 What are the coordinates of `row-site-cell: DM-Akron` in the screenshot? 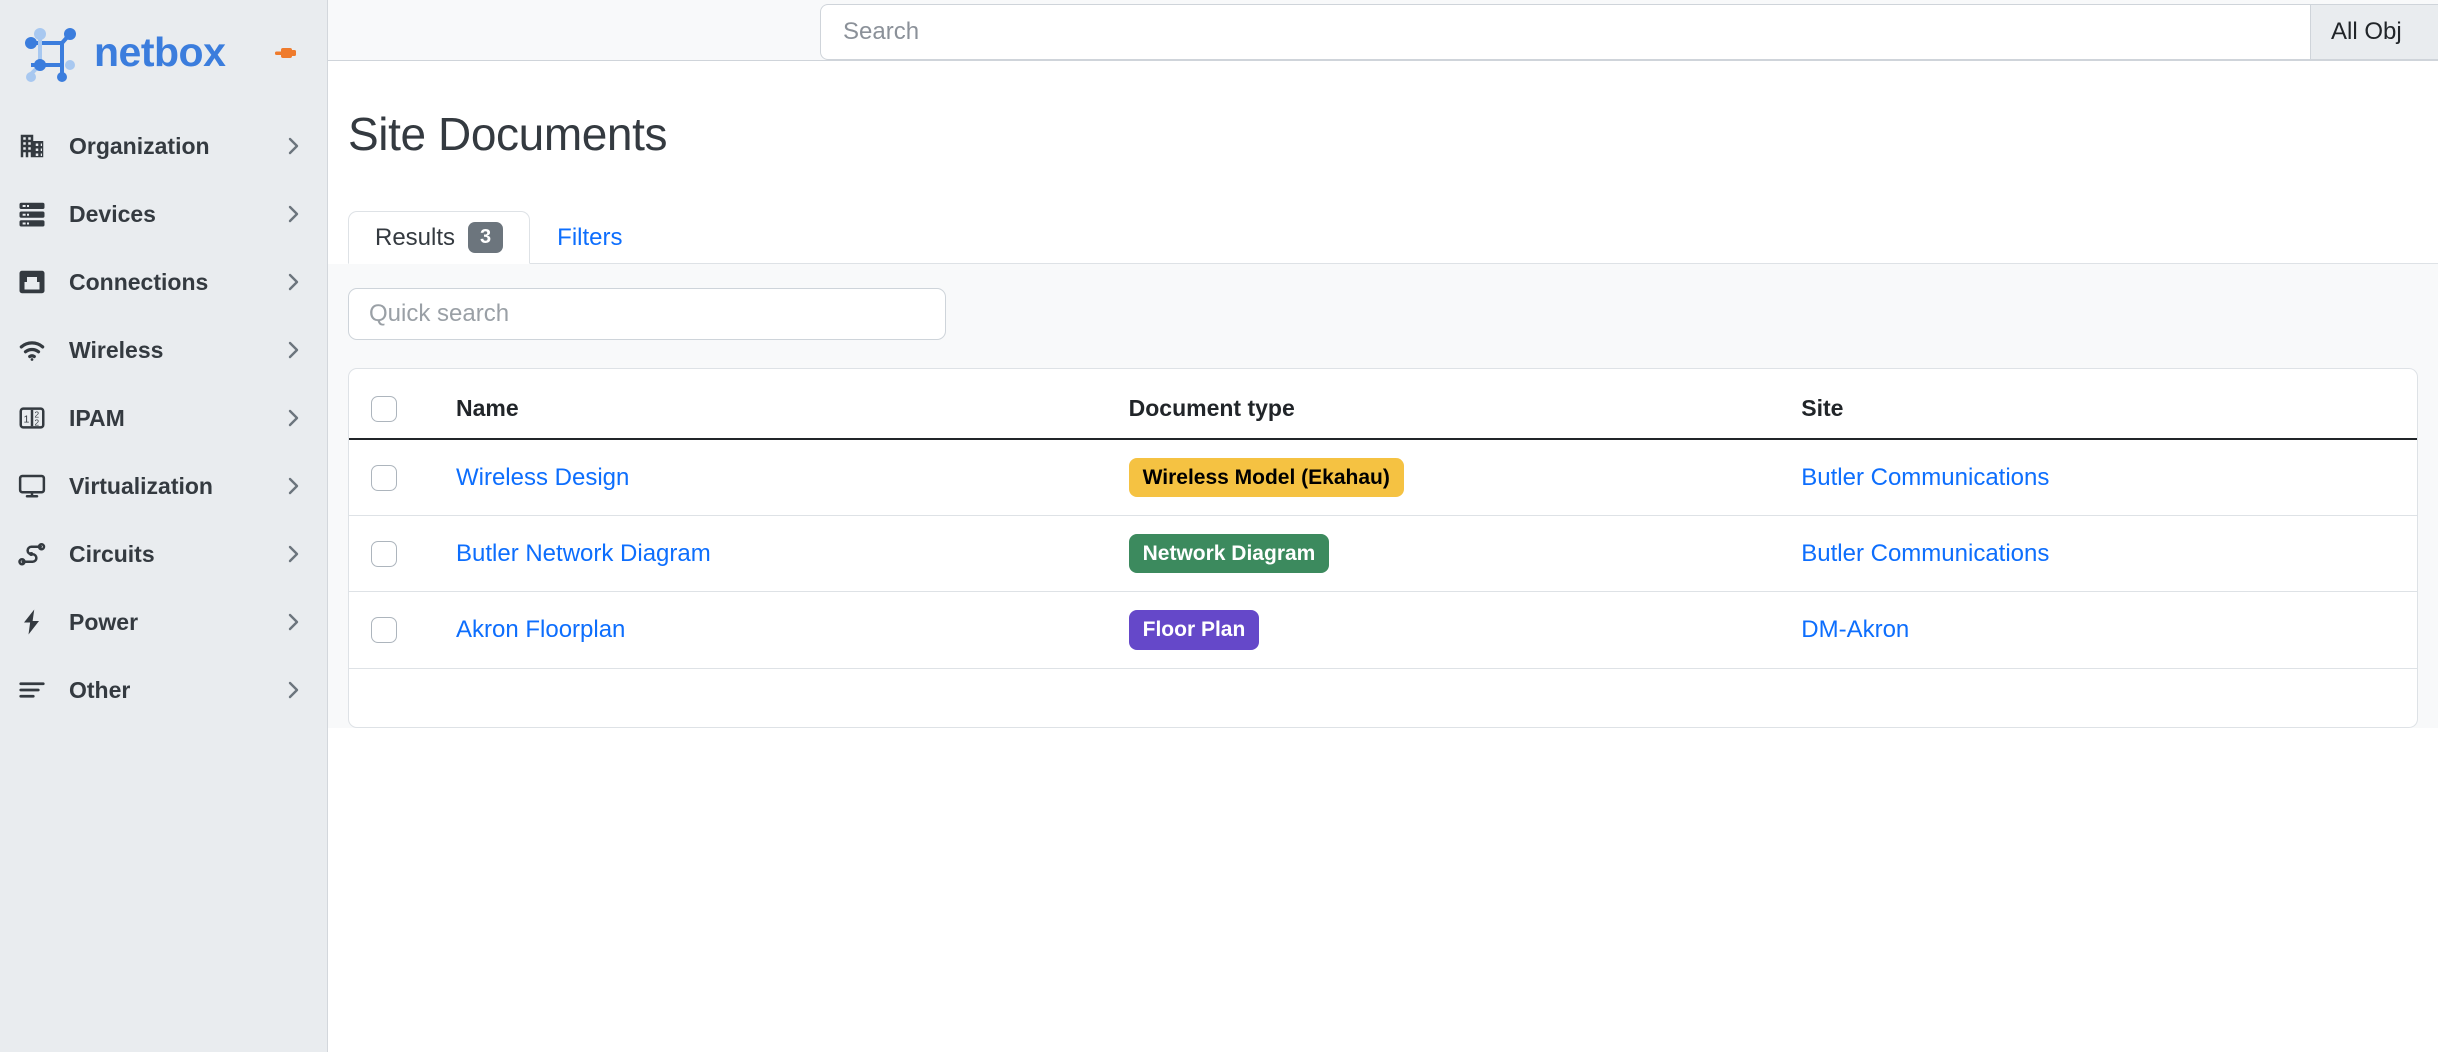 It's located at (2104, 630).